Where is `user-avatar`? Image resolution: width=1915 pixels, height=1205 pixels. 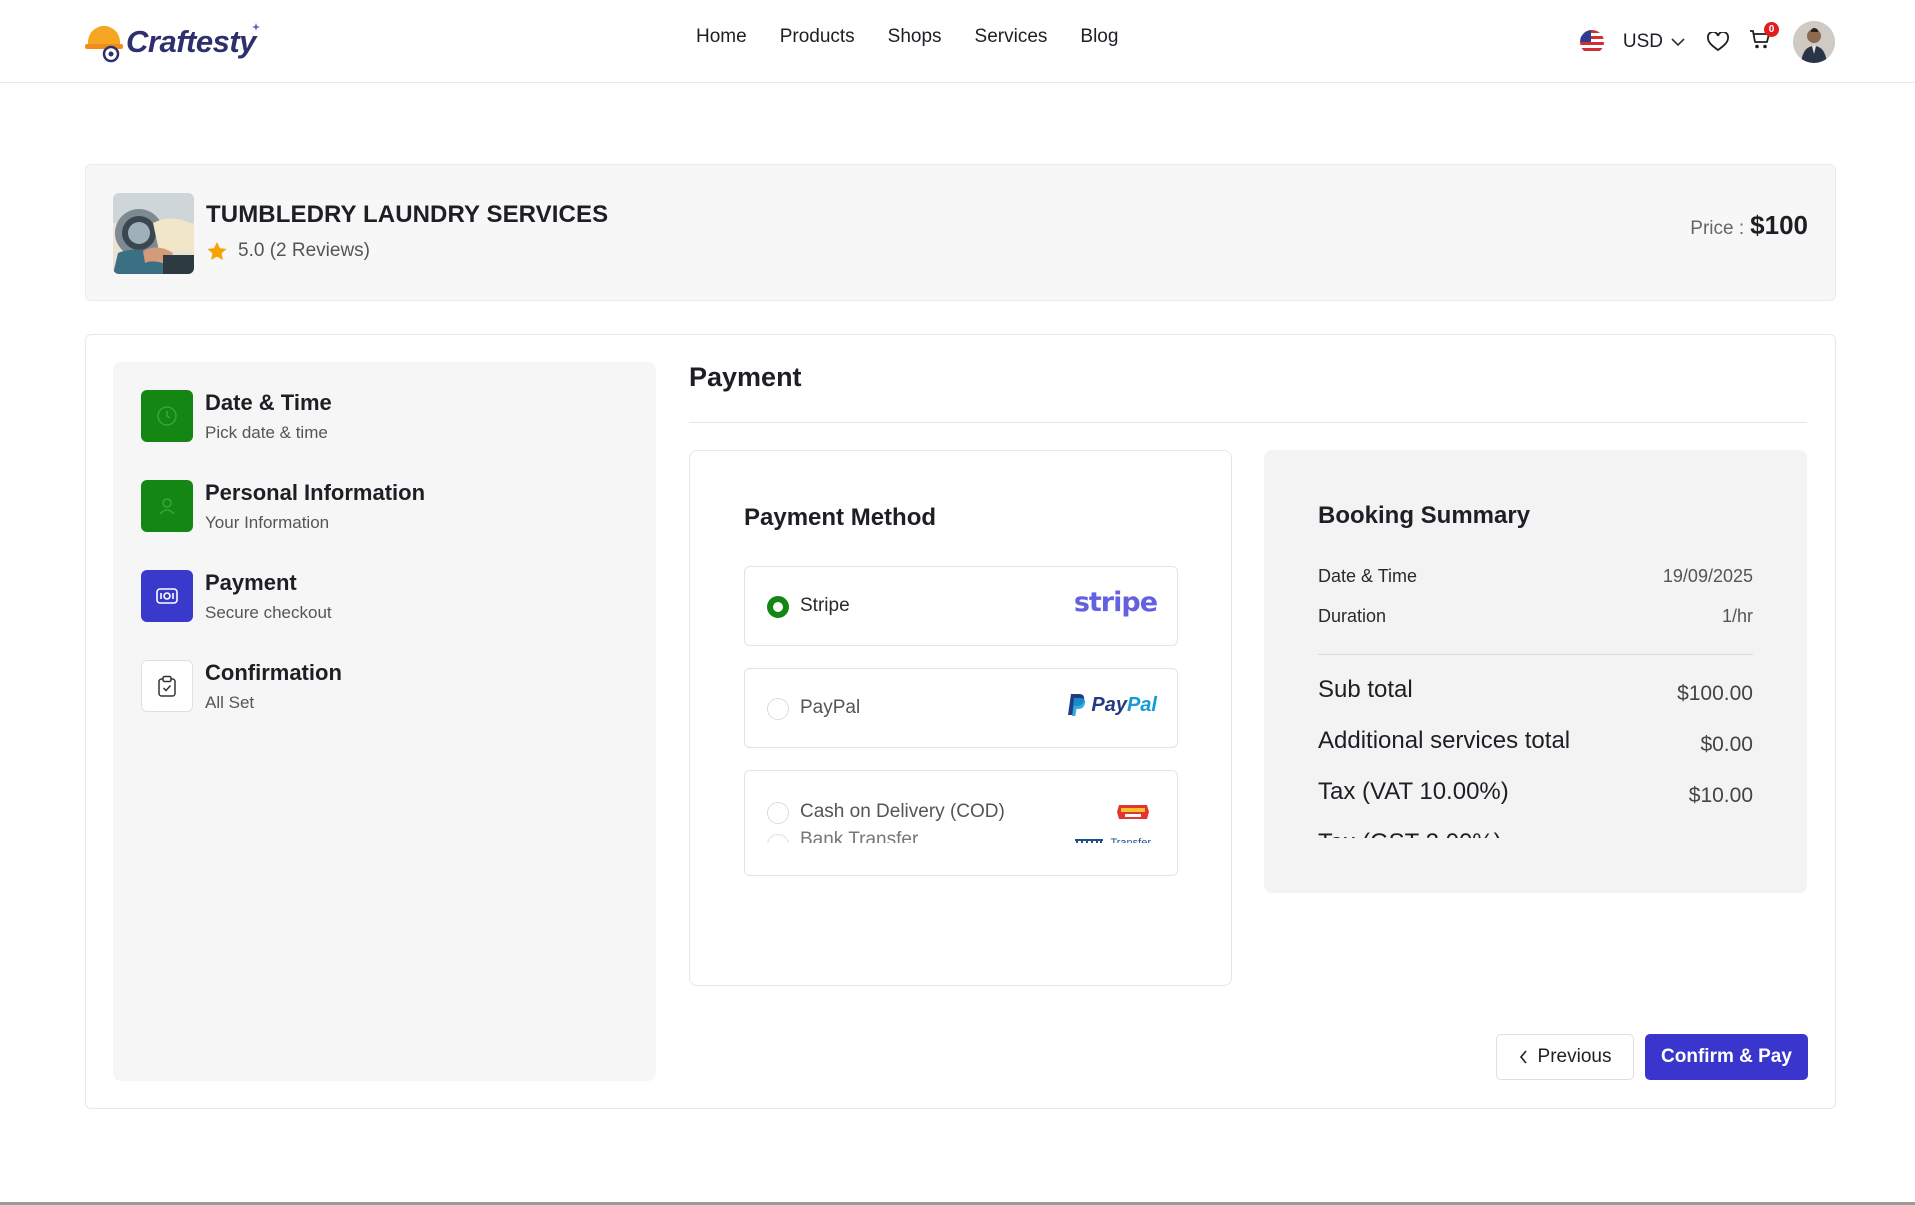 user-avatar is located at coordinates (1814, 42).